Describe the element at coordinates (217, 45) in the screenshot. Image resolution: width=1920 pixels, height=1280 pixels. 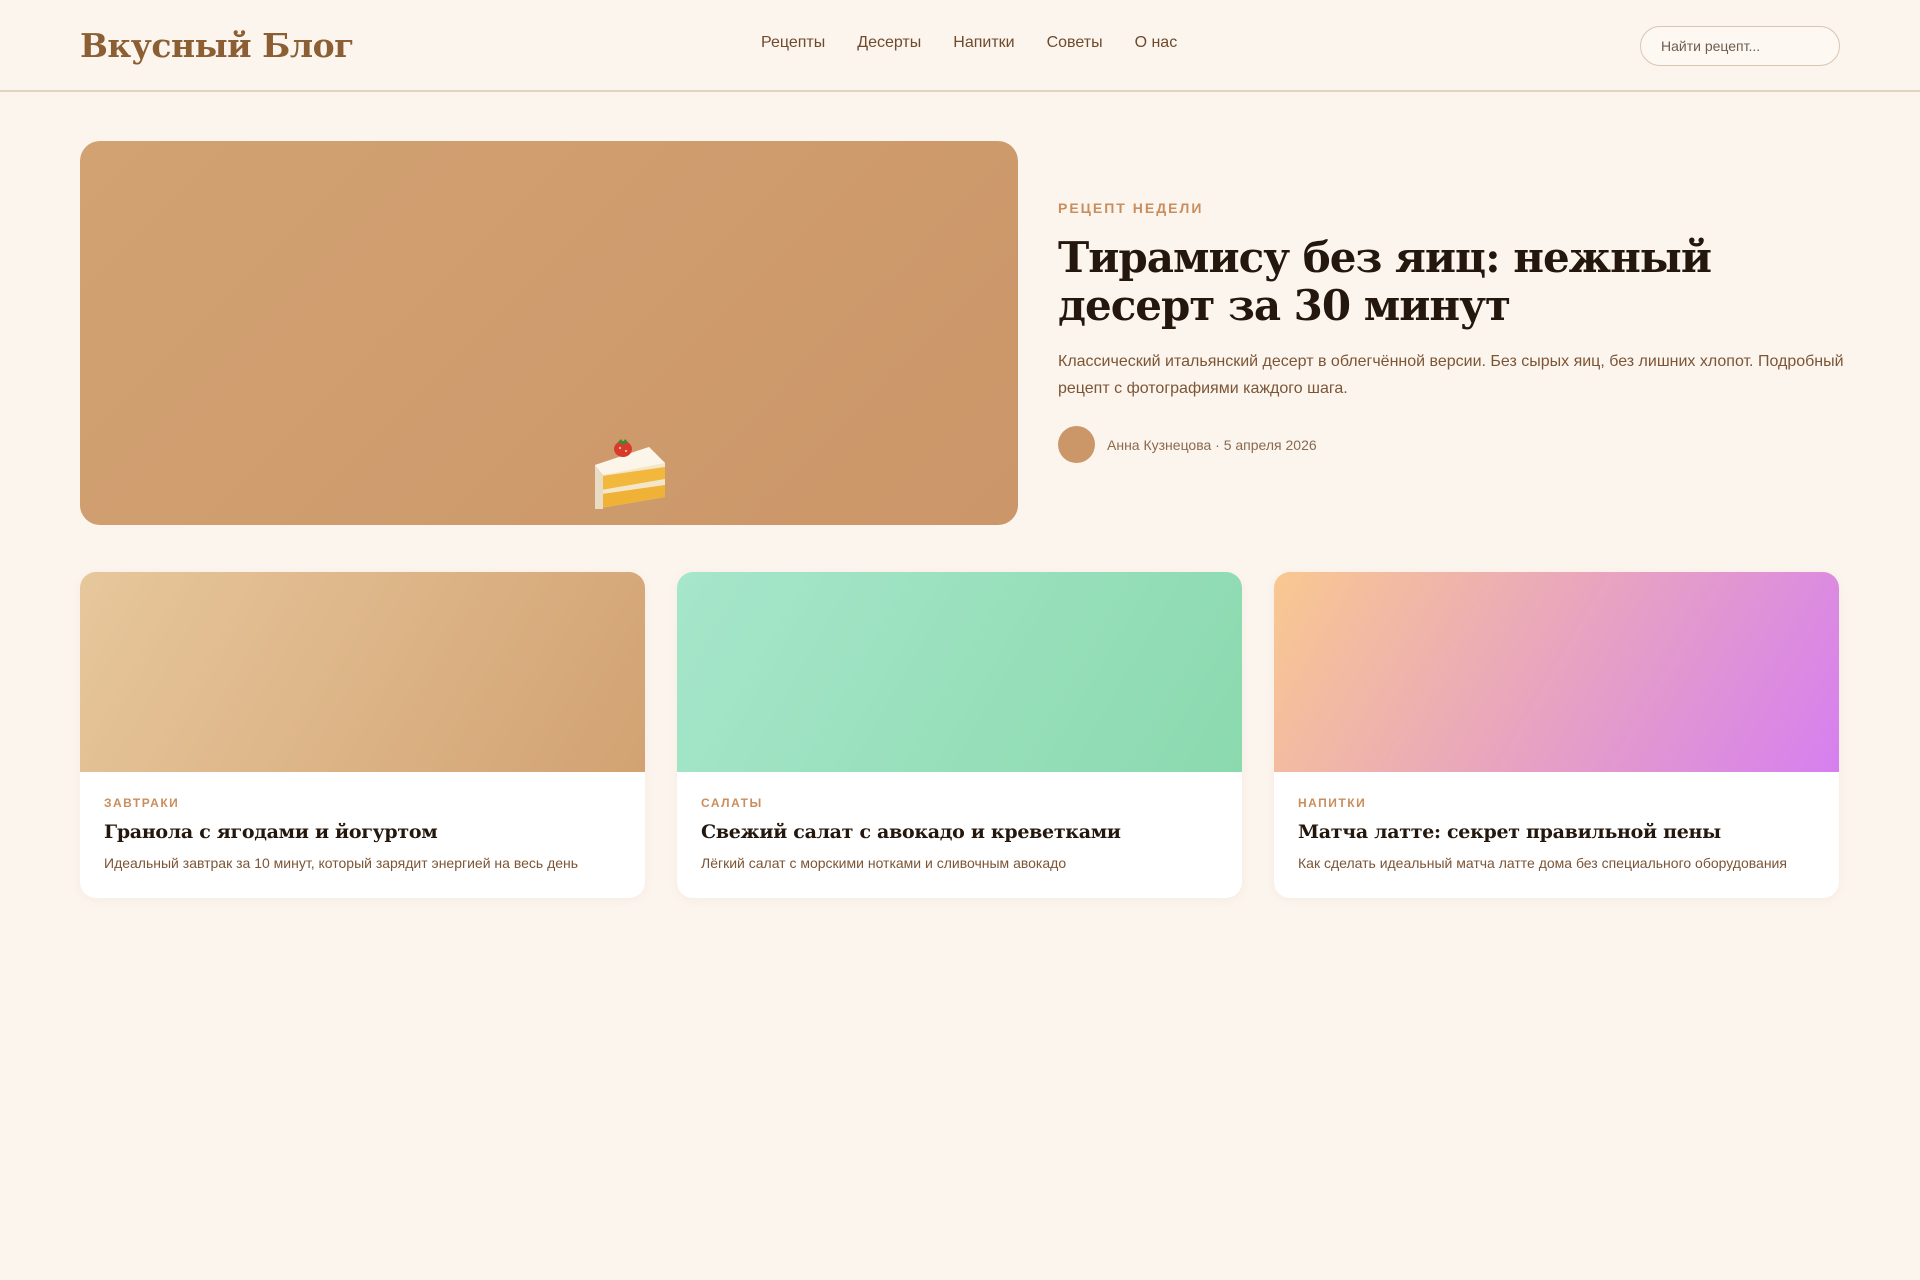
I see `site-logo: Вкусный Блог` at that location.